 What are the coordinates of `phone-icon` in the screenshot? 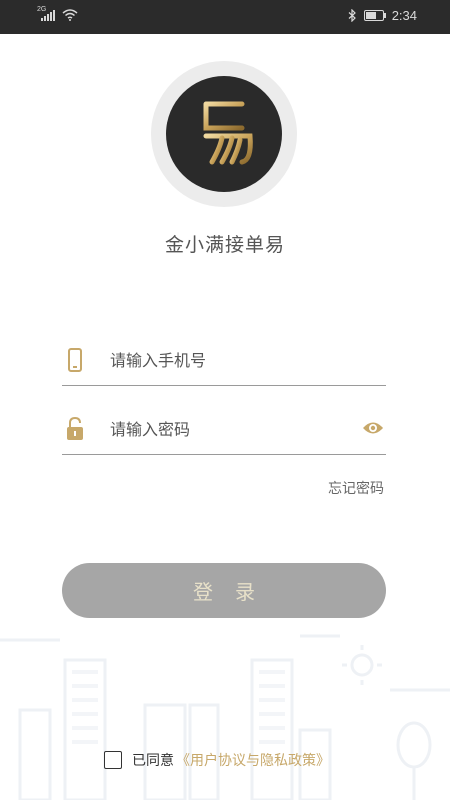 It's located at (75, 360).